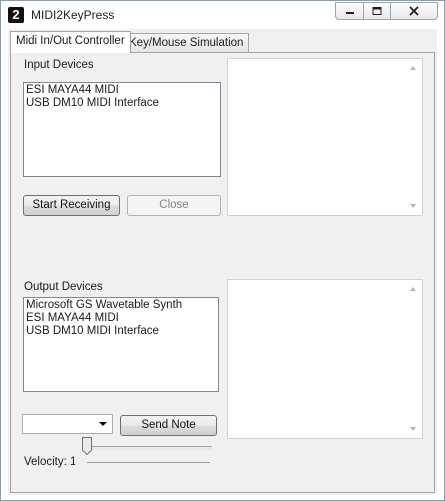 Image resolution: width=445 pixels, height=501 pixels. Describe the element at coordinates (121, 305) in the screenshot. I see `output-device-item: Microsoft GS Wavetable Synth` at that location.